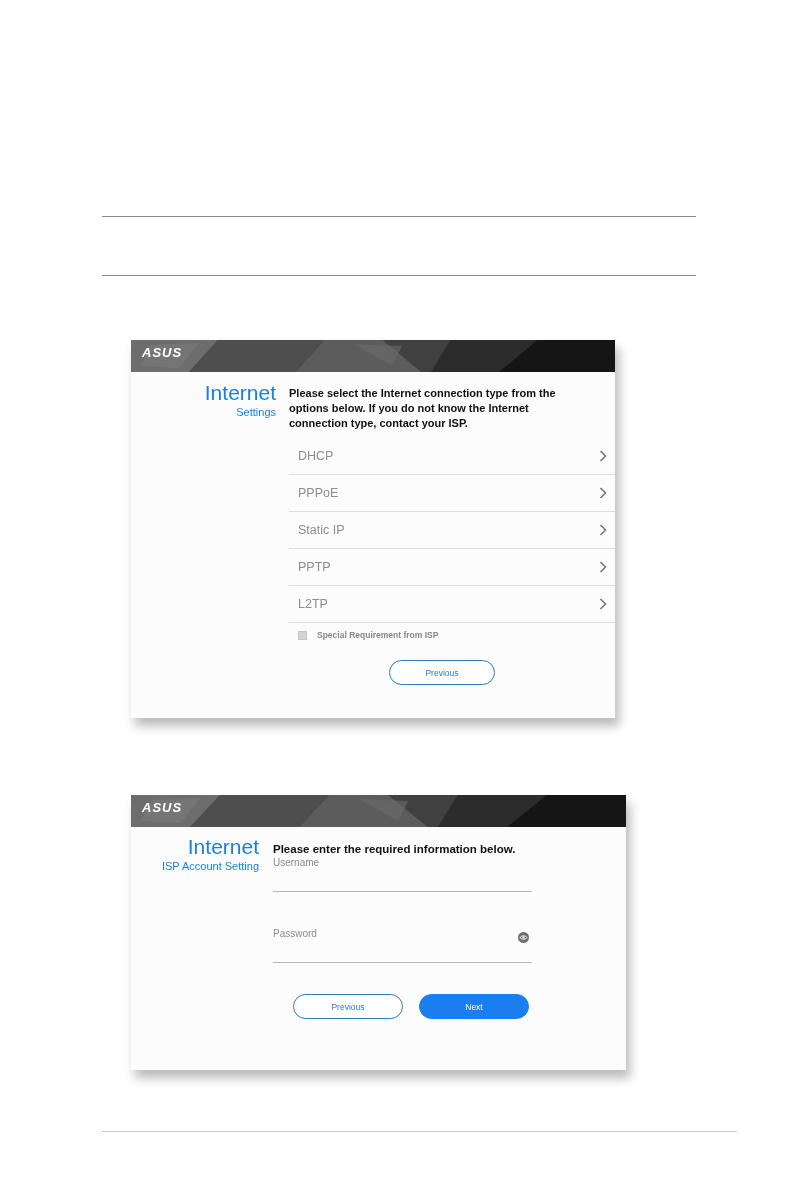 This screenshot has width=794, height=1196. Describe the element at coordinates (395, 849) in the screenshot. I see `instruction-text: Please enter the required information below.` at that location.